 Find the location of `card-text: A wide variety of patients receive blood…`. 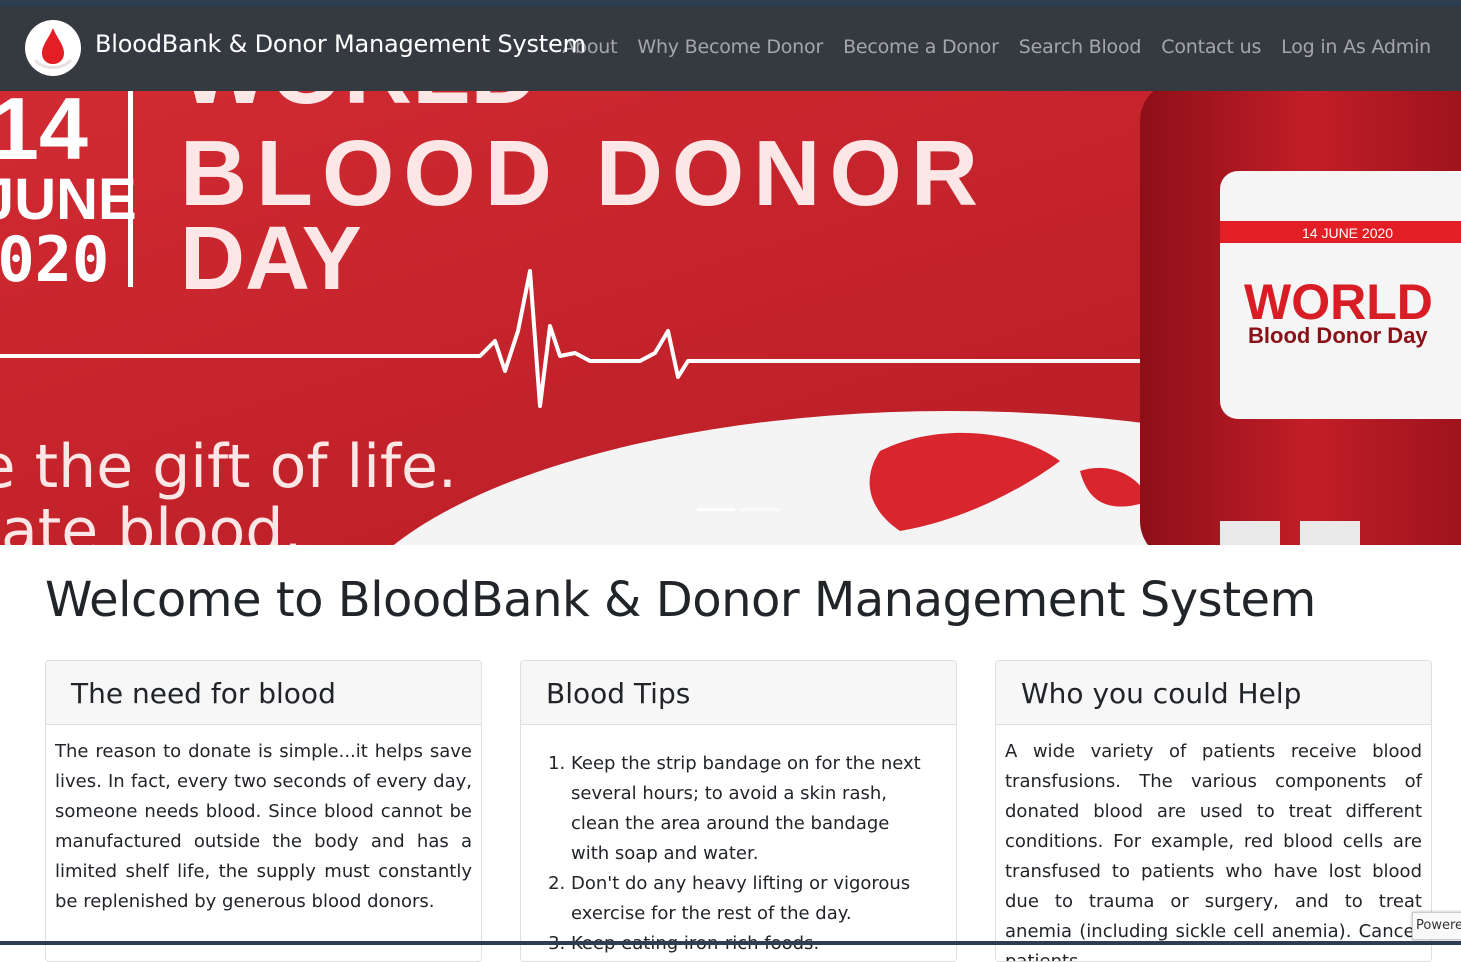

card-text: A wide variety of patients receive blood… is located at coordinates (1213, 851).